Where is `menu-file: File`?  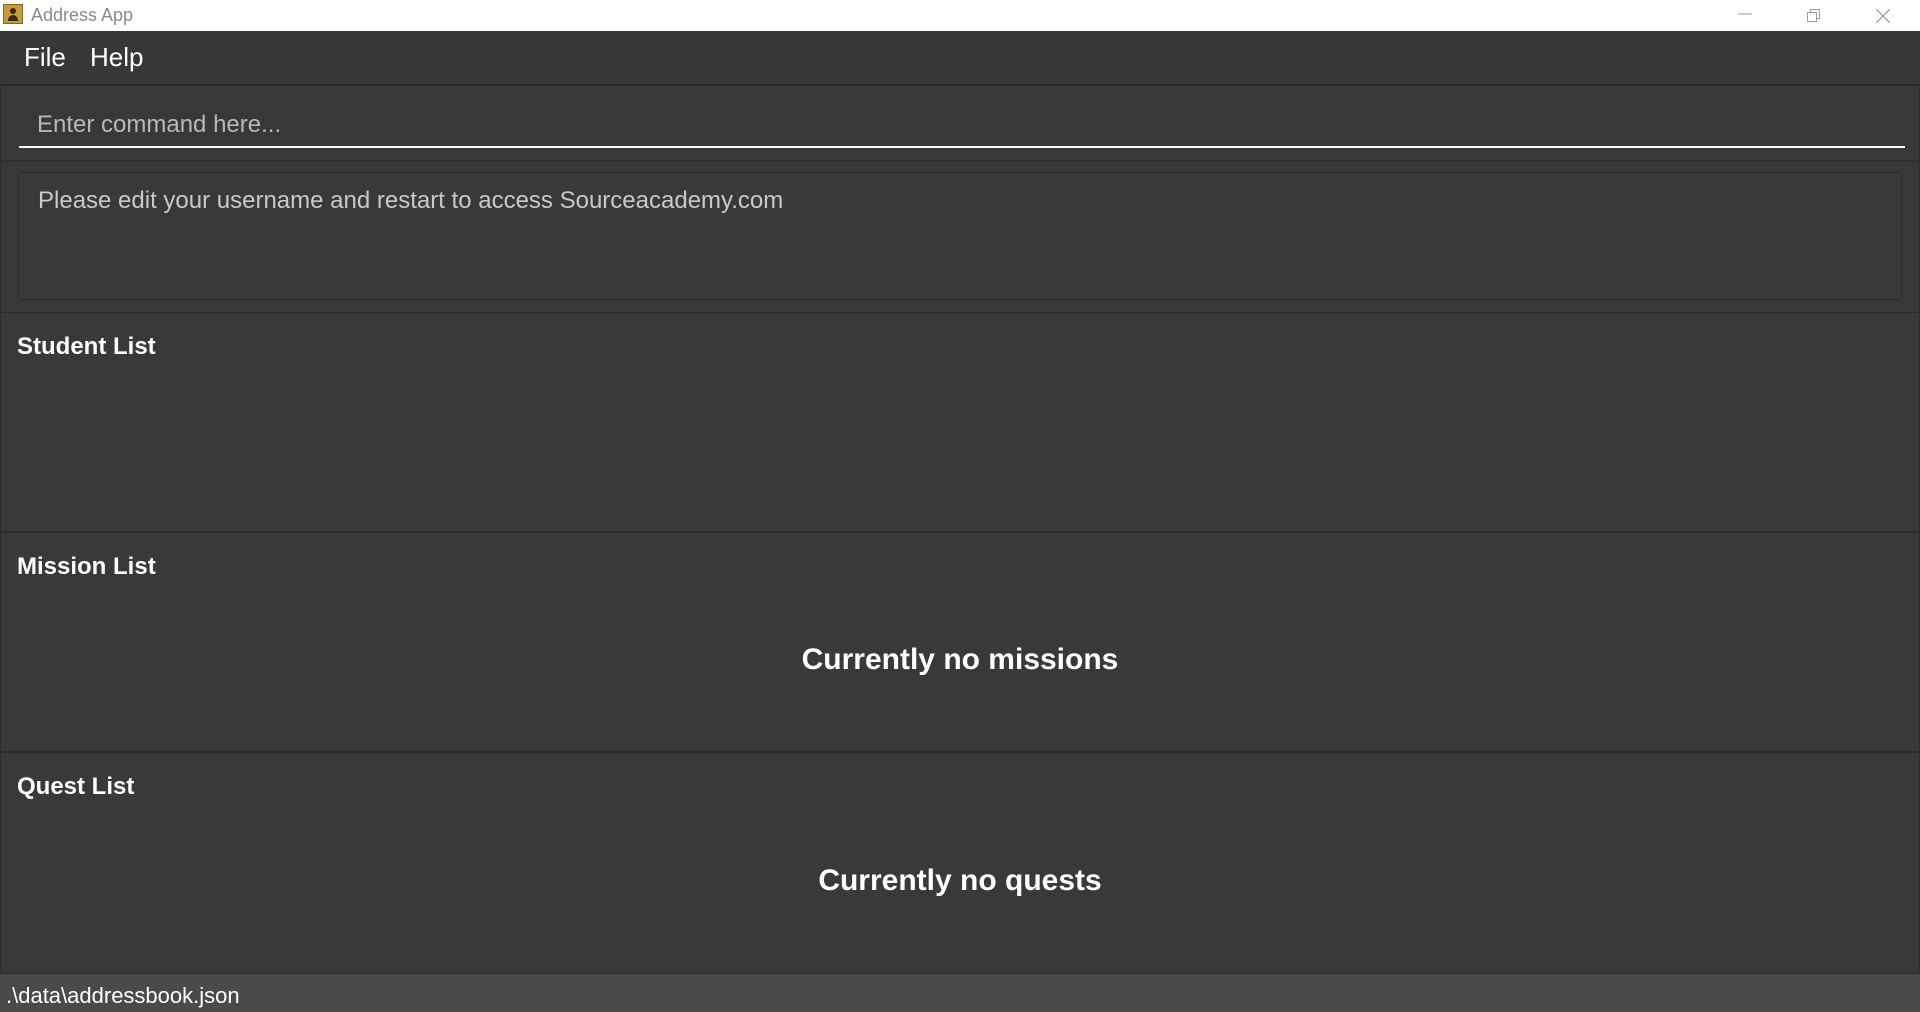 menu-file: File is located at coordinates (45, 57).